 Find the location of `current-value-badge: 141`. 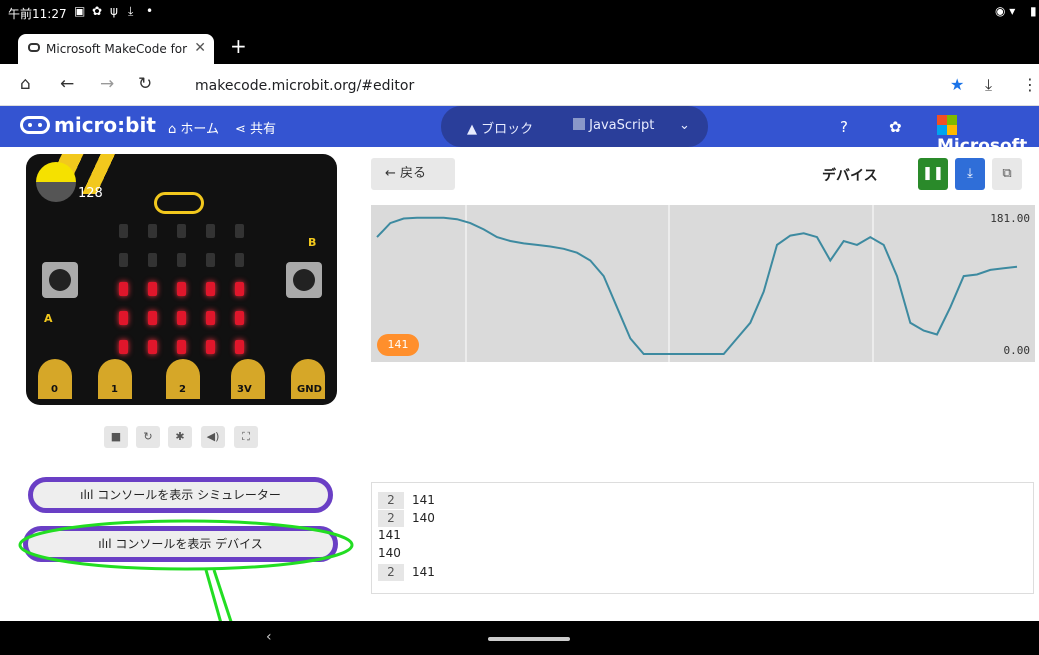

current-value-badge: 141 is located at coordinates (398, 345).